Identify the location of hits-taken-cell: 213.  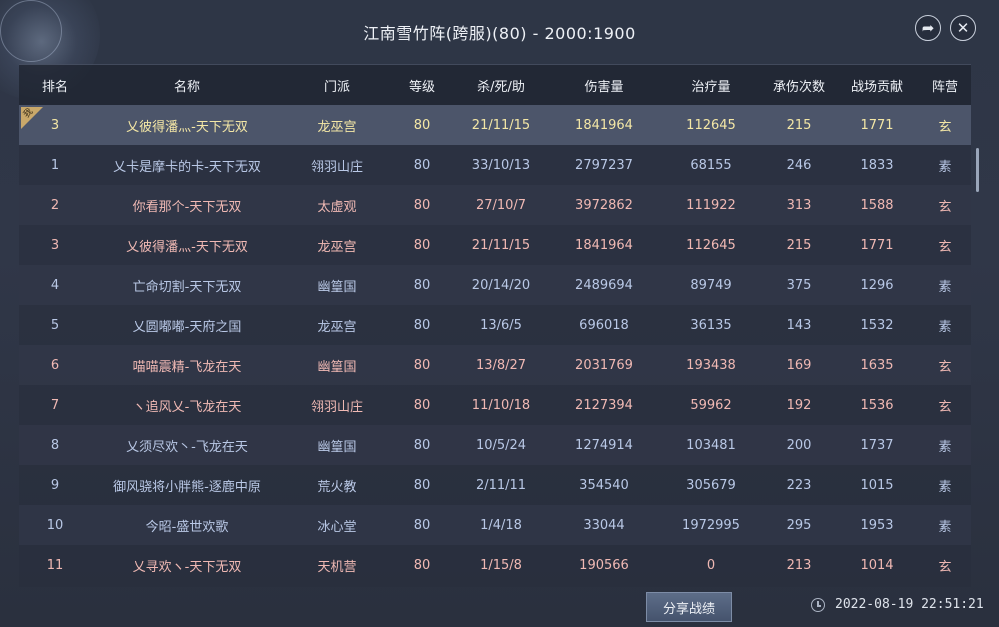
(799, 565).